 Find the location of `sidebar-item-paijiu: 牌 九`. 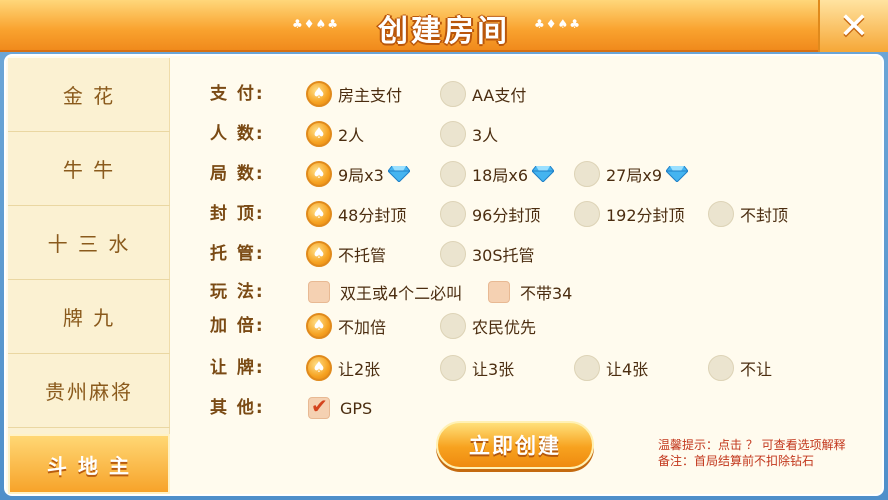

sidebar-item-paijiu: 牌 九 is located at coordinates (89, 317).